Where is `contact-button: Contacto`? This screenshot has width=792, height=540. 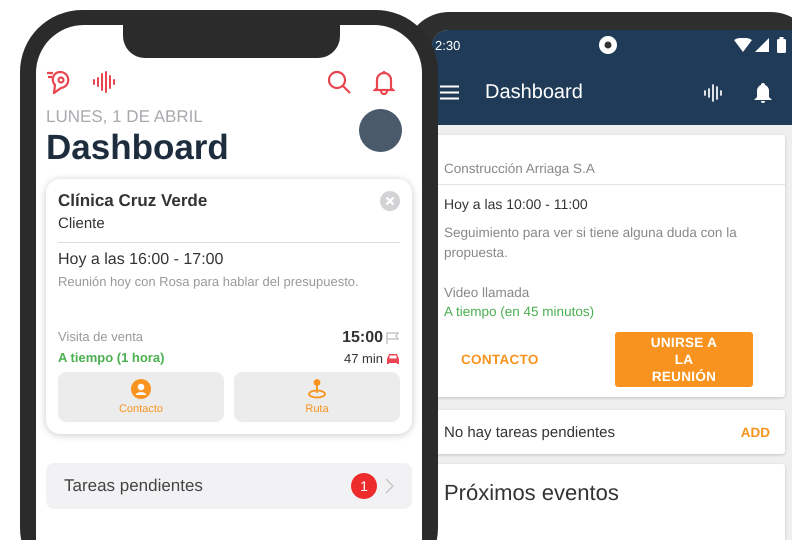
contact-button: Contacto is located at coordinates (141, 397).